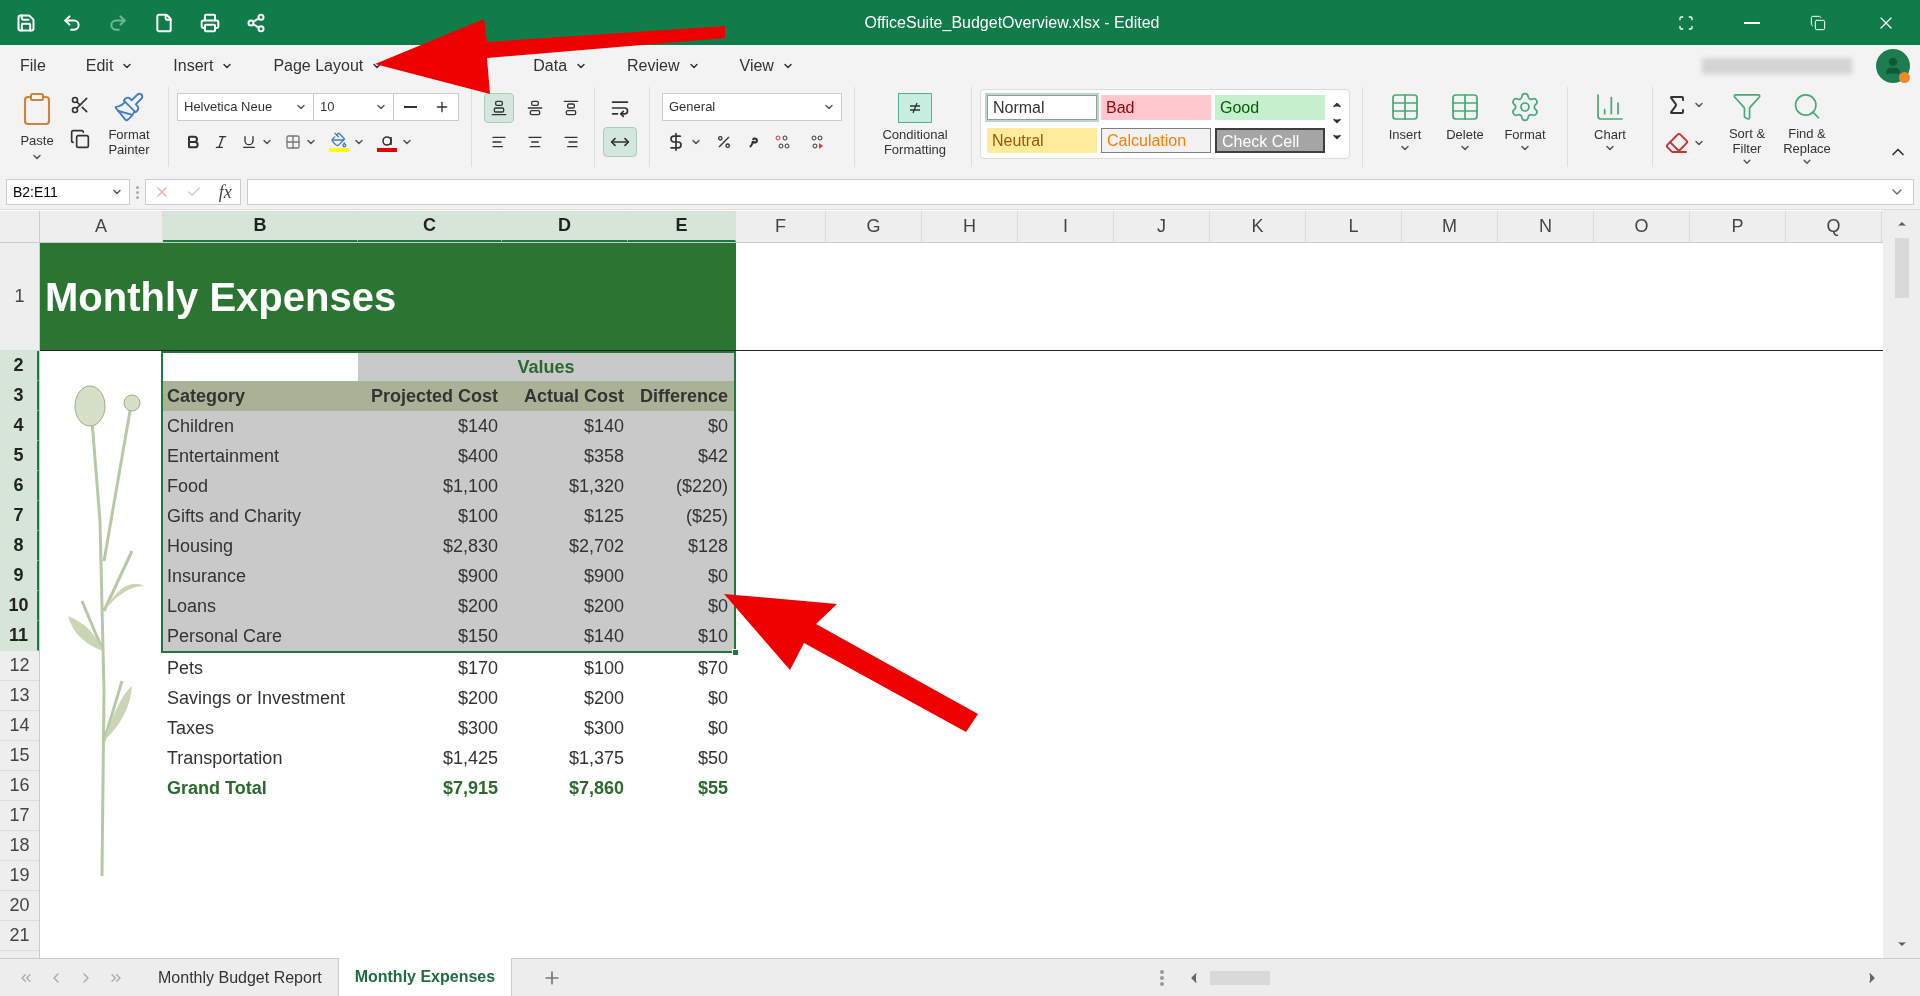  What do you see at coordinates (1610, 127) in the screenshot?
I see `chart-button: Chart` at bounding box center [1610, 127].